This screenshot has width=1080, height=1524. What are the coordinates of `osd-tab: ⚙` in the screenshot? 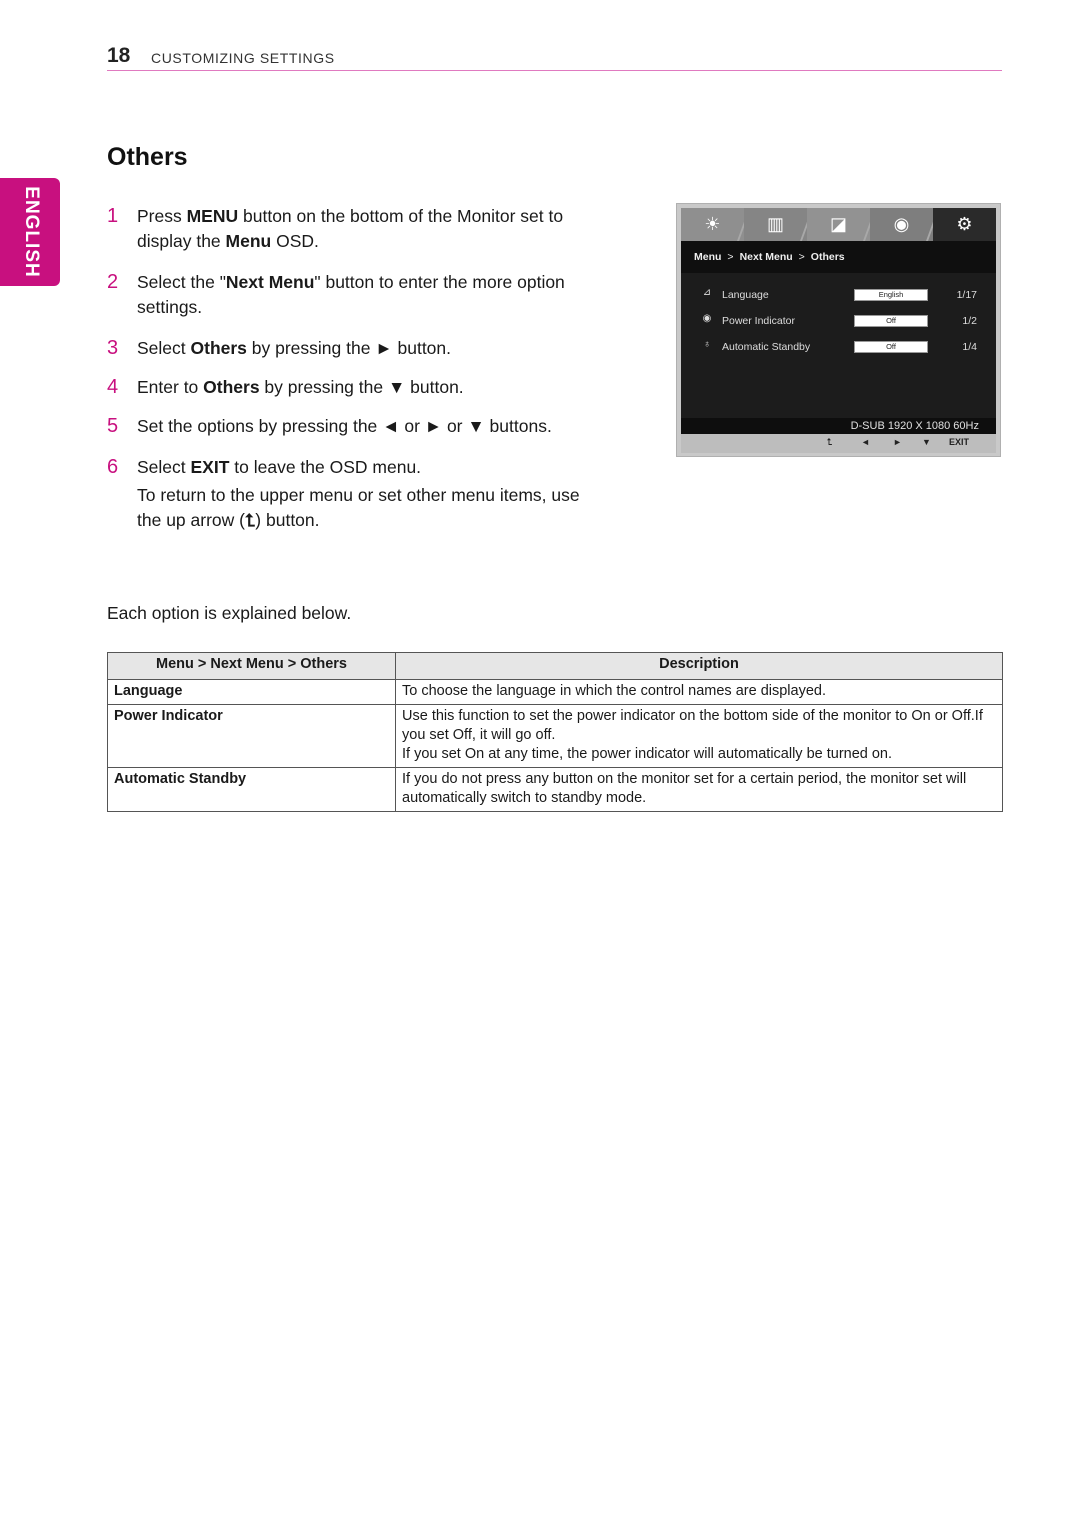 It's located at (964, 224).